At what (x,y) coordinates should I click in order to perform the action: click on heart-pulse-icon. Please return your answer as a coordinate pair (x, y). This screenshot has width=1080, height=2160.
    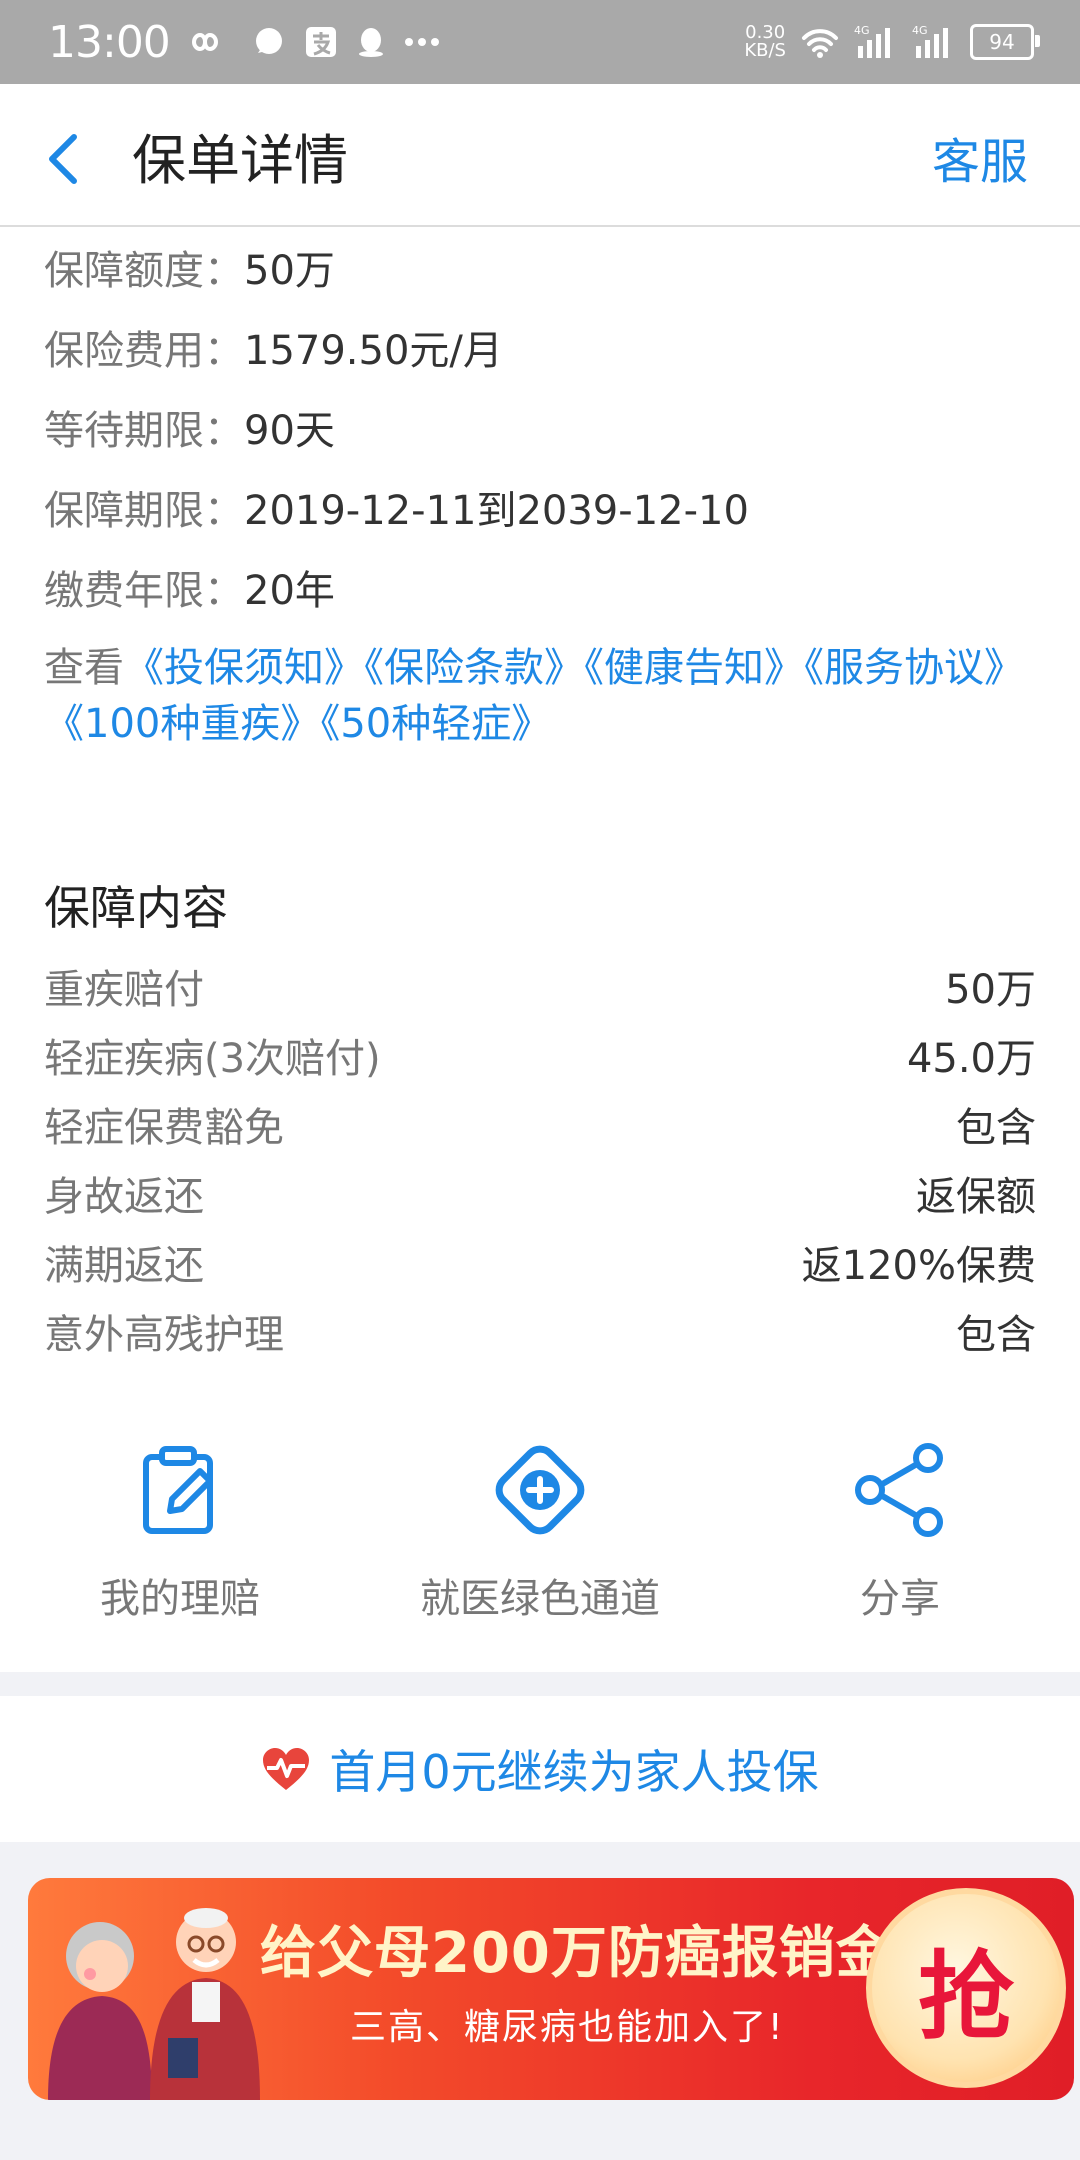
    Looking at the image, I should click on (286, 1769).